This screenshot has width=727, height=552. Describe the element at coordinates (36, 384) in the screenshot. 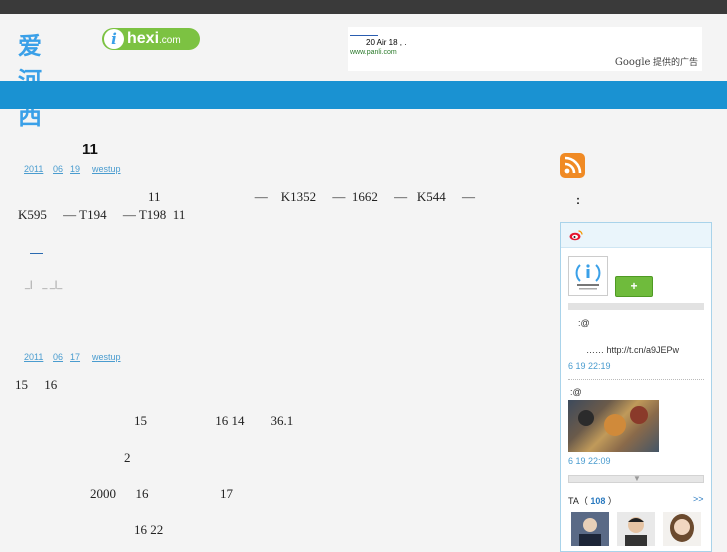

I see `post-body-line: 15 16` at that location.